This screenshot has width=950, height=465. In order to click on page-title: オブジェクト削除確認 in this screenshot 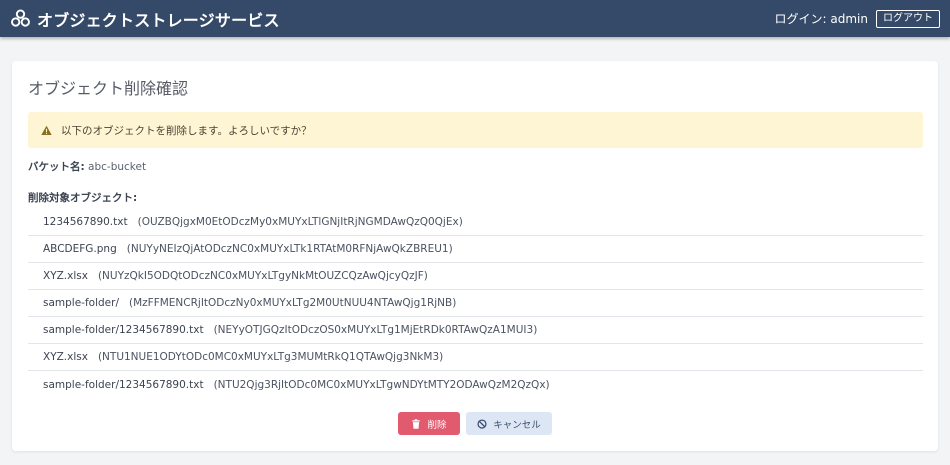, I will do `click(108, 88)`.